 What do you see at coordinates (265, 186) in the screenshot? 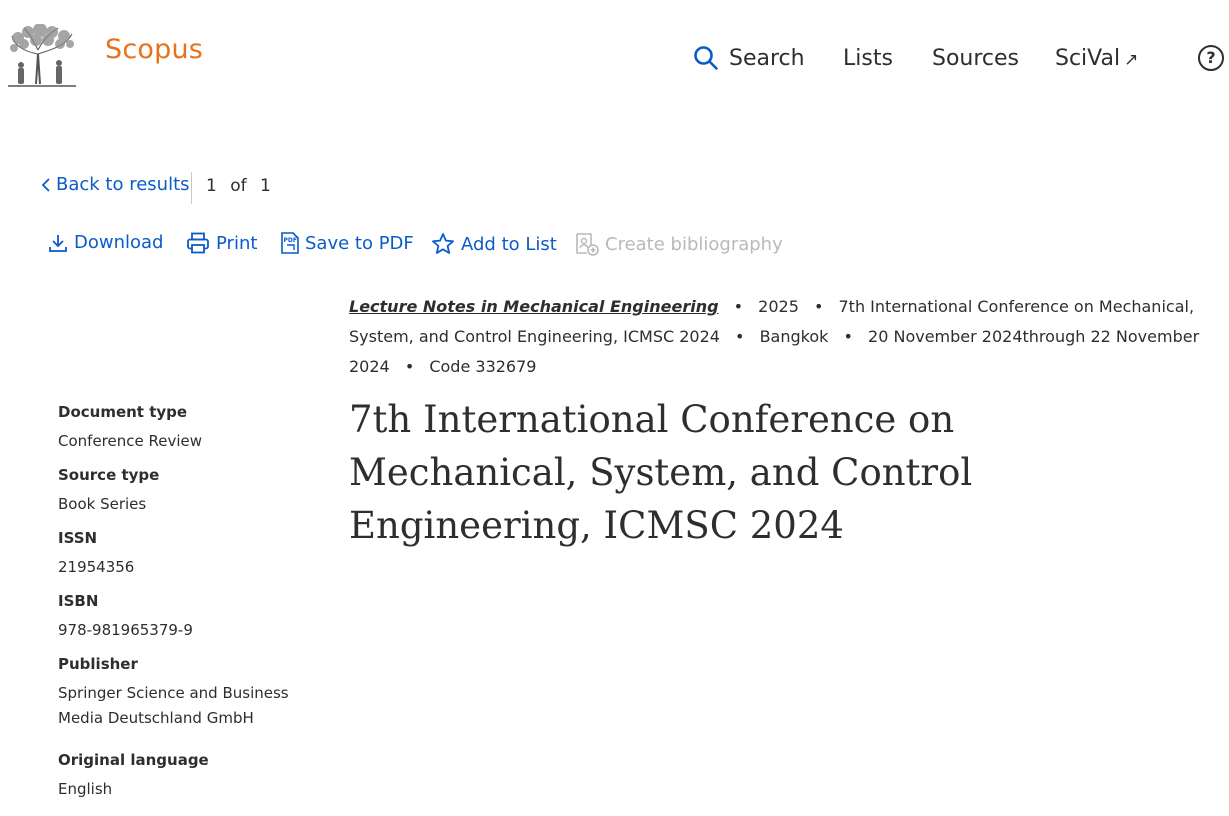
I see `pager-total: 1` at bounding box center [265, 186].